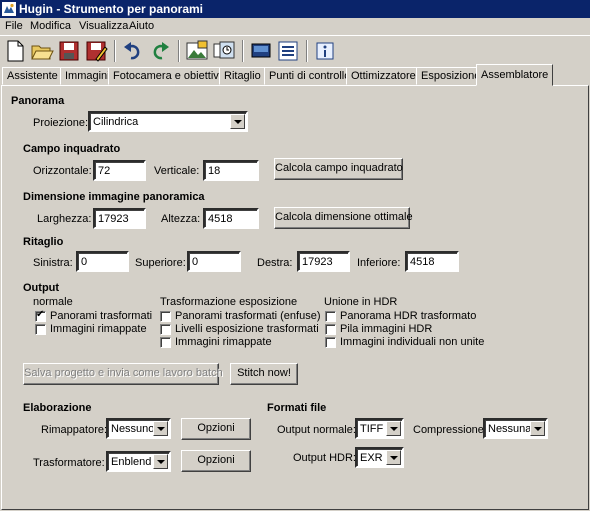 This screenshot has height=511, width=590. I want to click on checkbox-normal-remapped-images, so click(40, 329).